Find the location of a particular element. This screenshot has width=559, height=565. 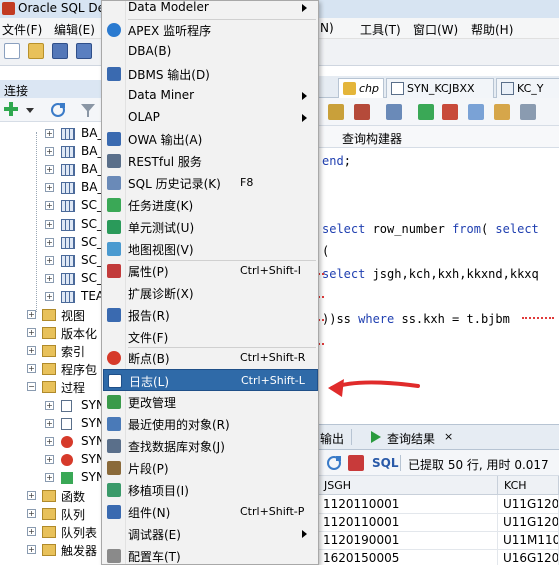

tab-query-builder: 查询构建器 is located at coordinates (372, 138).